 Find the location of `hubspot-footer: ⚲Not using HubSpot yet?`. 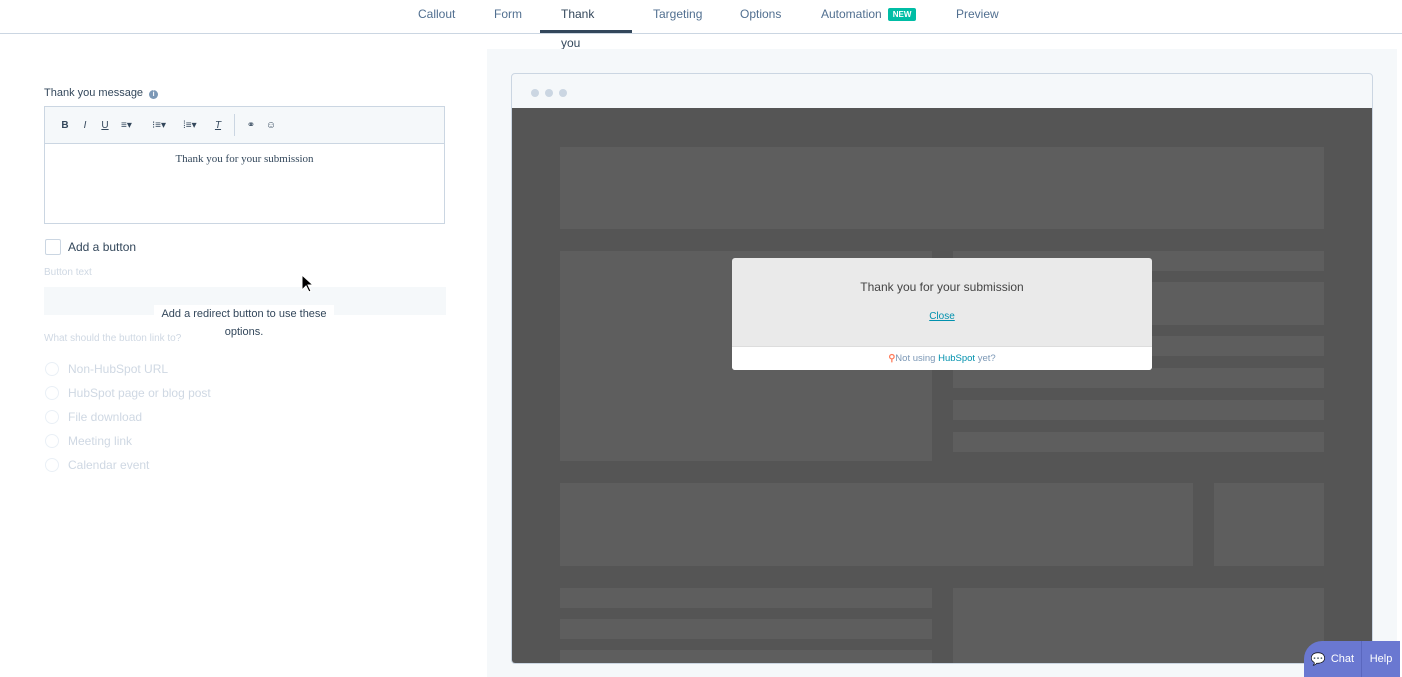

hubspot-footer: ⚲Not using HubSpot yet? is located at coordinates (942, 358).